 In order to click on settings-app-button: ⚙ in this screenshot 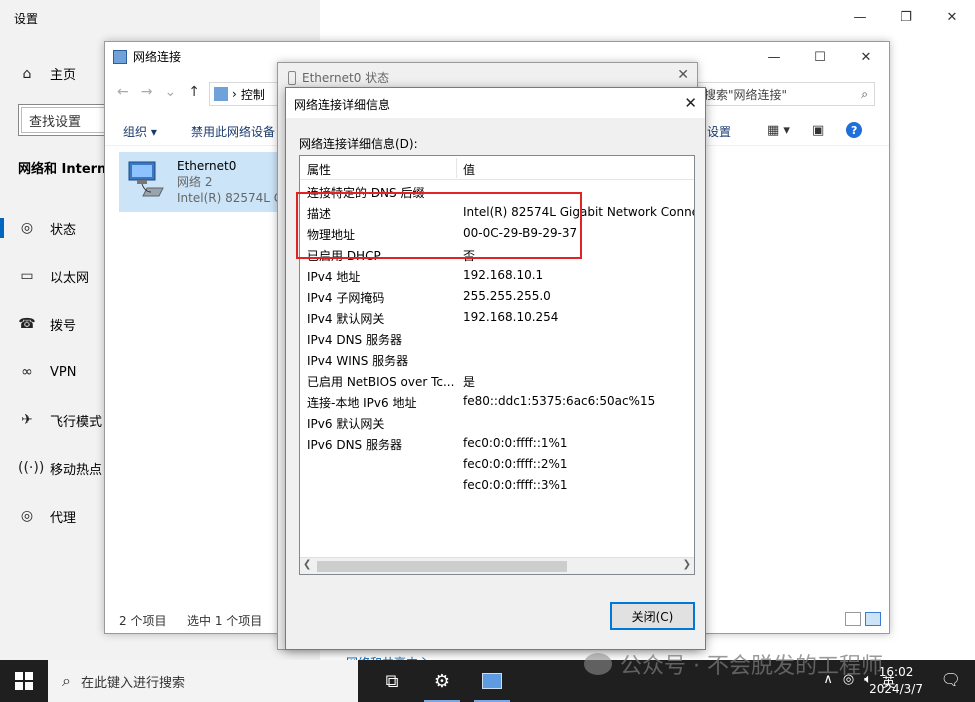, I will do `click(442, 681)`.